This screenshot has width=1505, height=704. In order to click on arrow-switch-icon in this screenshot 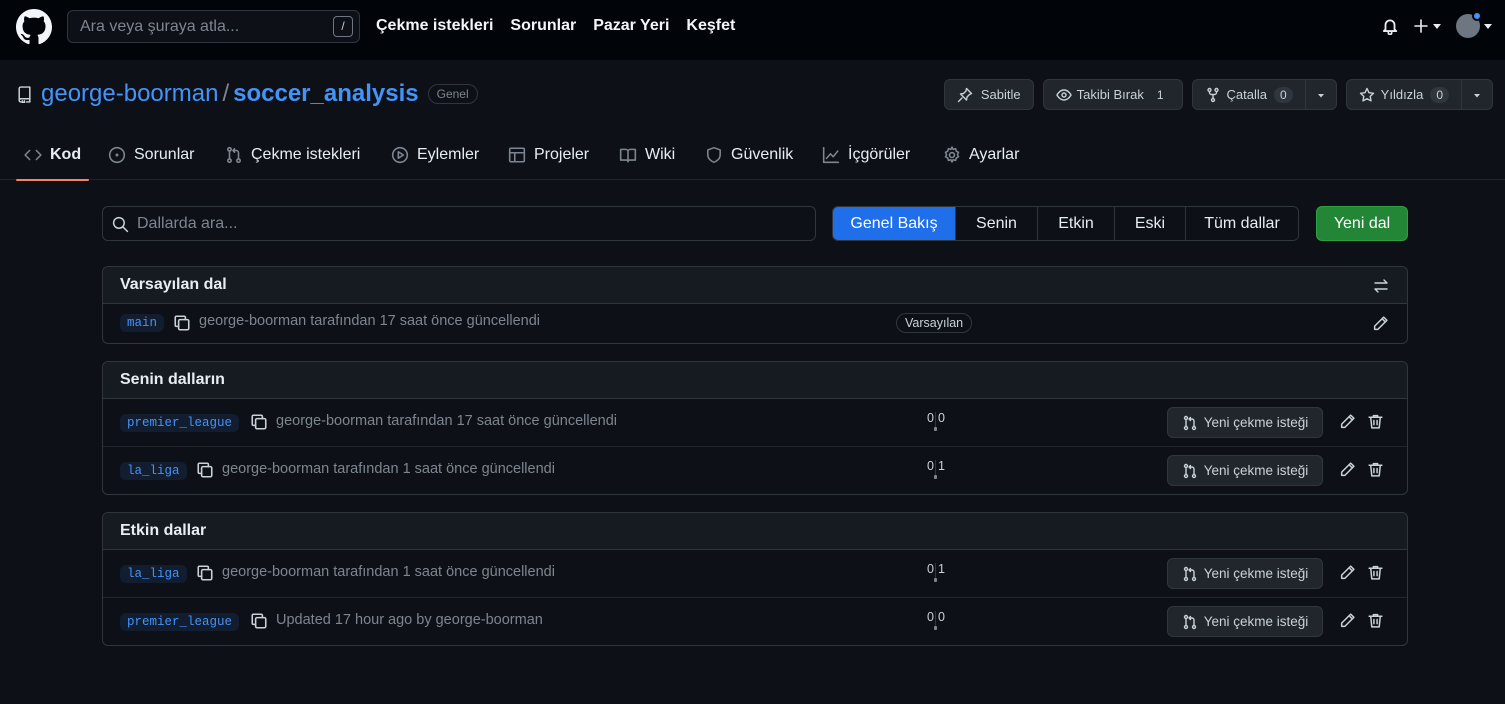, I will do `click(1381, 286)`.